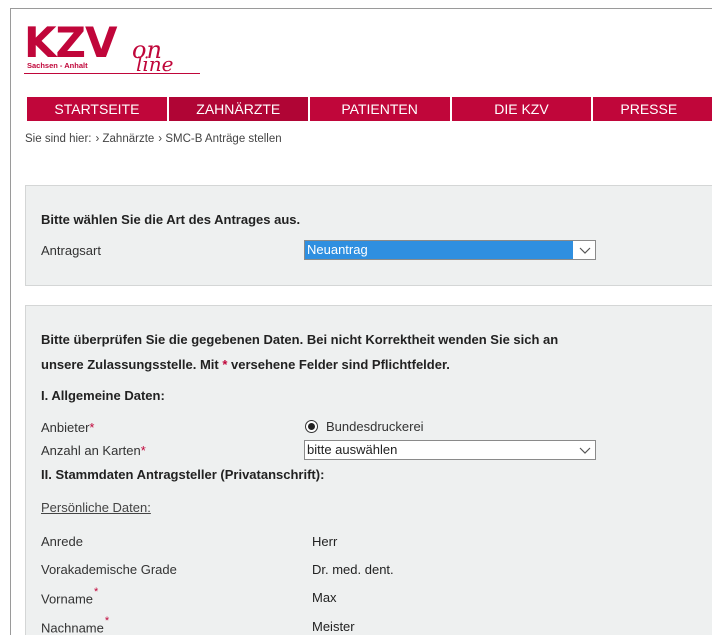 Image resolution: width=712 pixels, height=635 pixels. I want to click on anbieter-label: Anbieter*, so click(67, 427).